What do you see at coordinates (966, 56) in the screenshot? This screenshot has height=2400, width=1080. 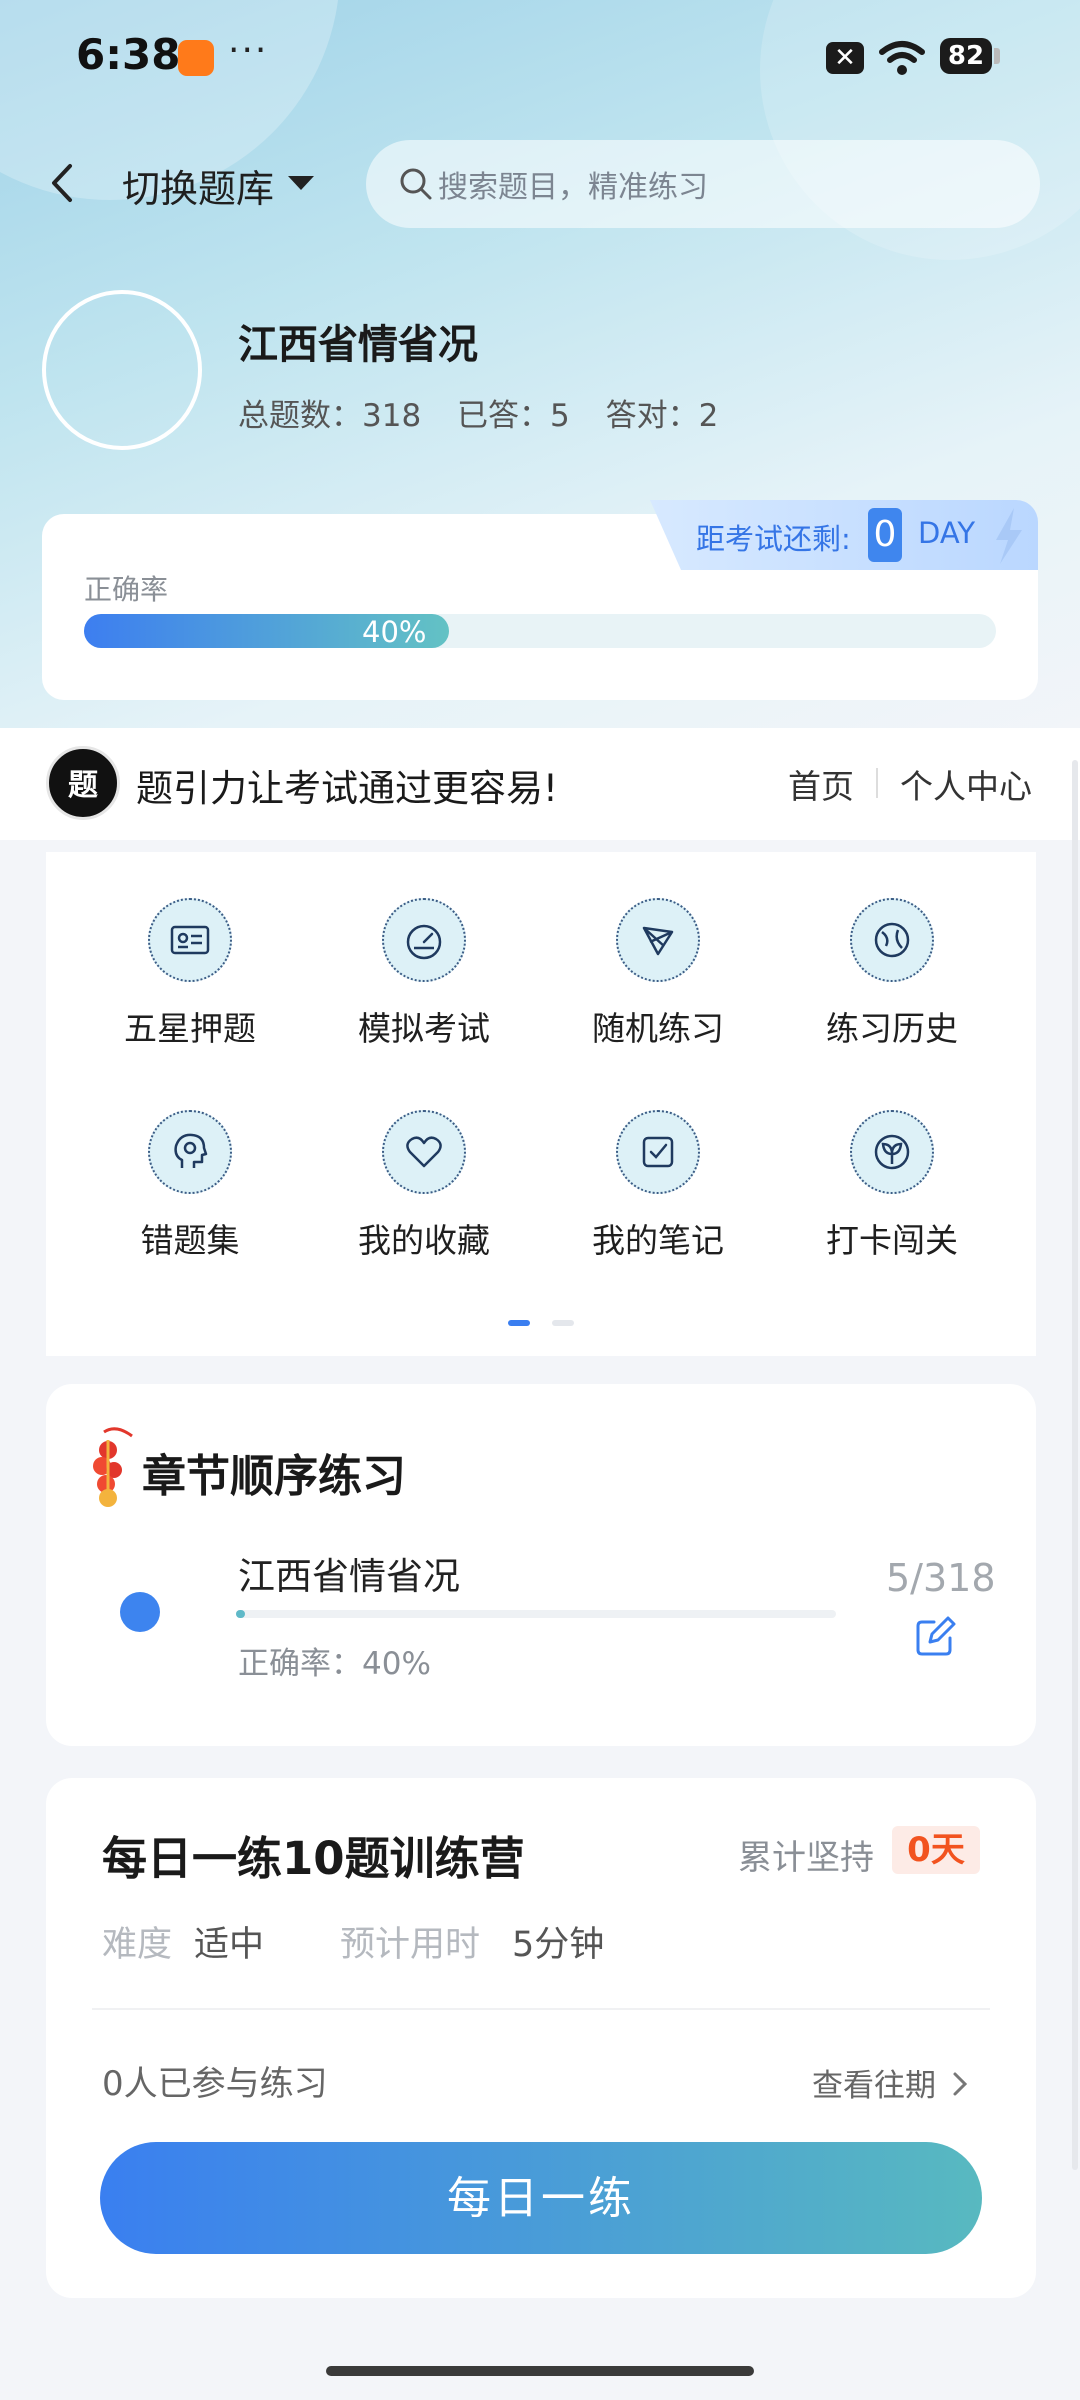 I see `battery-indicator: 82` at bounding box center [966, 56].